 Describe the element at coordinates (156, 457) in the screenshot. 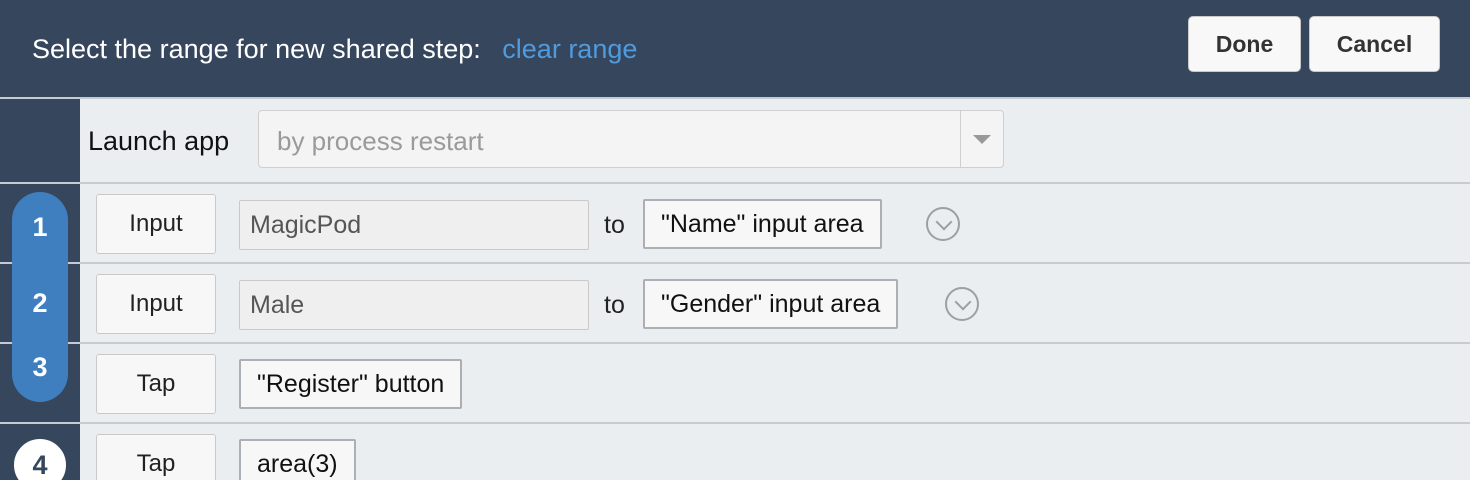

I see `step-4-action-button: Tap` at that location.